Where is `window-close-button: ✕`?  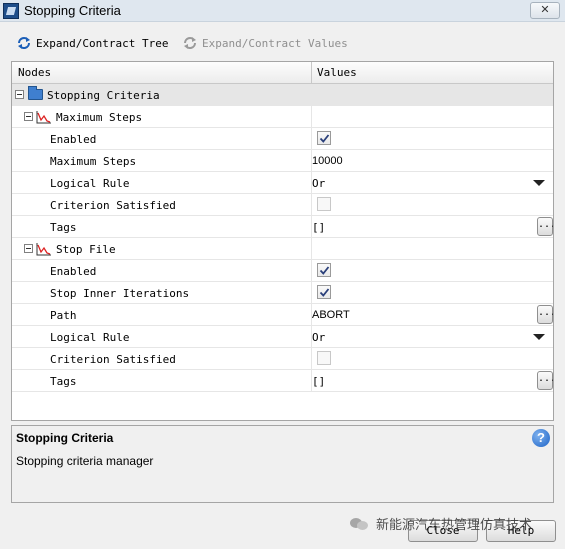 window-close-button: ✕ is located at coordinates (545, 10).